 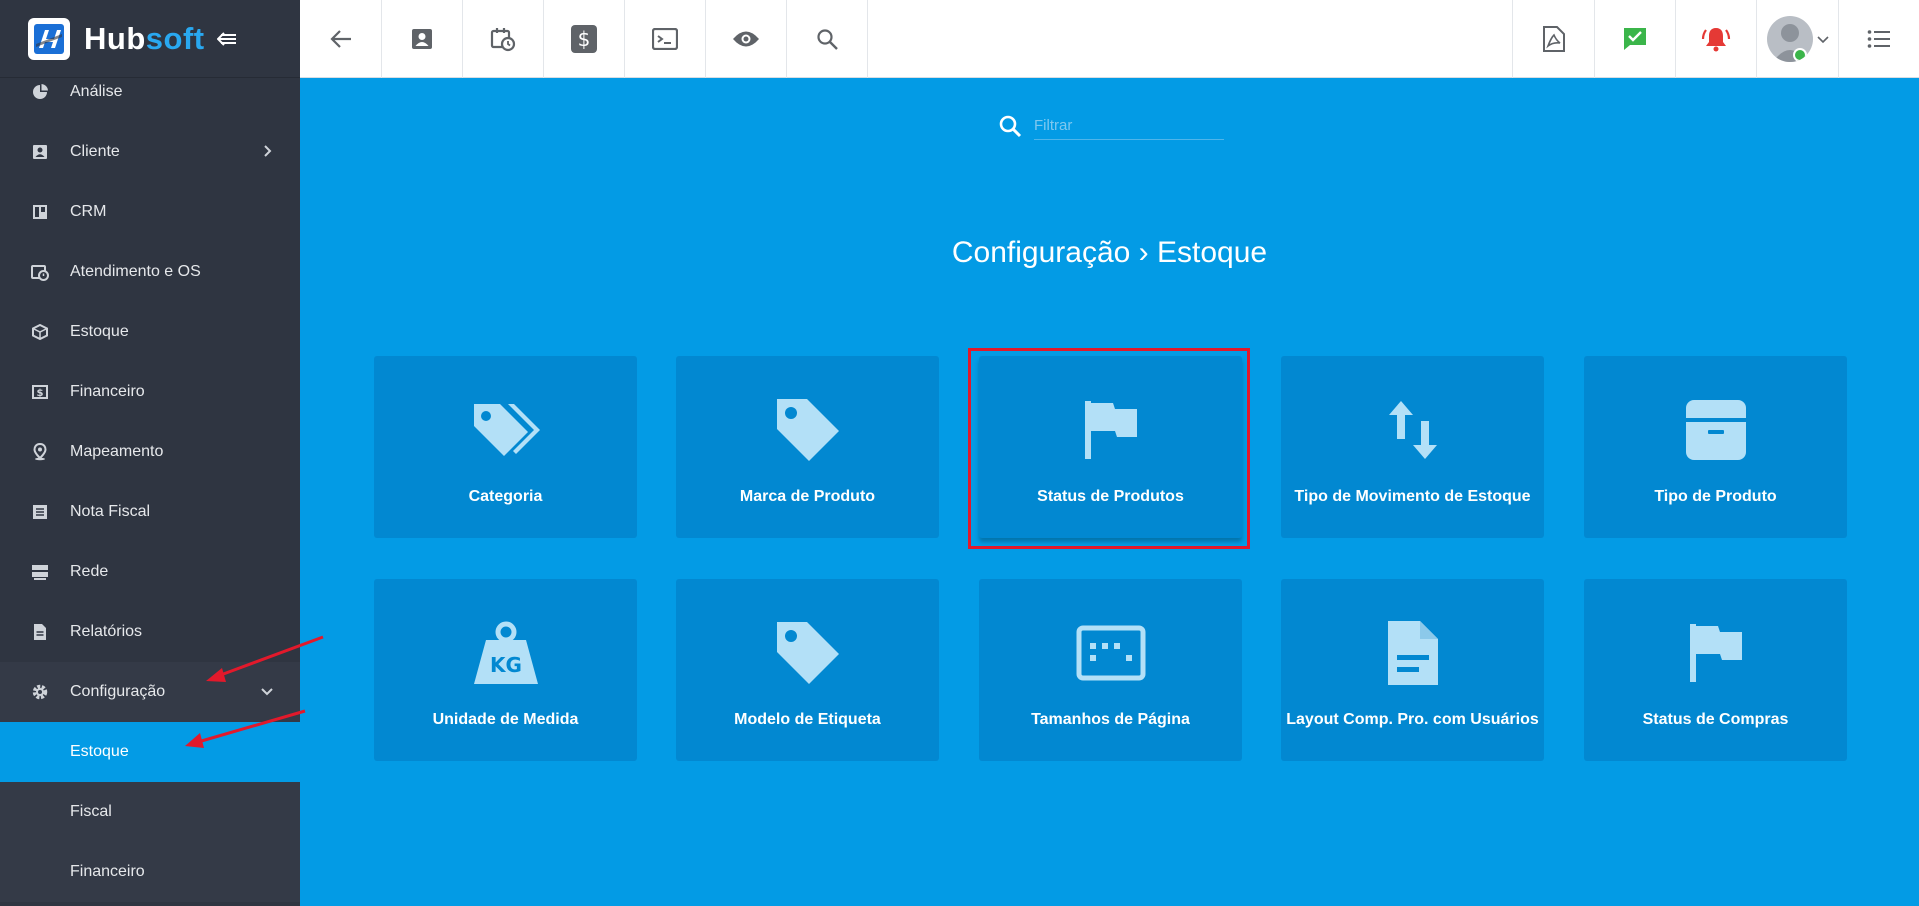 I want to click on user-menu-button, so click(x=1797, y=39).